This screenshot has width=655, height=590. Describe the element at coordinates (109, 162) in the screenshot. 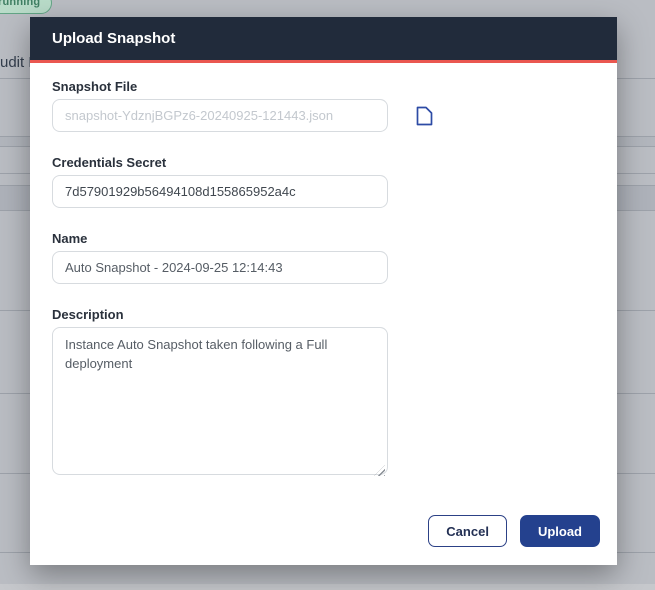

I see `credentials-secret-label: Credentials Secret` at that location.